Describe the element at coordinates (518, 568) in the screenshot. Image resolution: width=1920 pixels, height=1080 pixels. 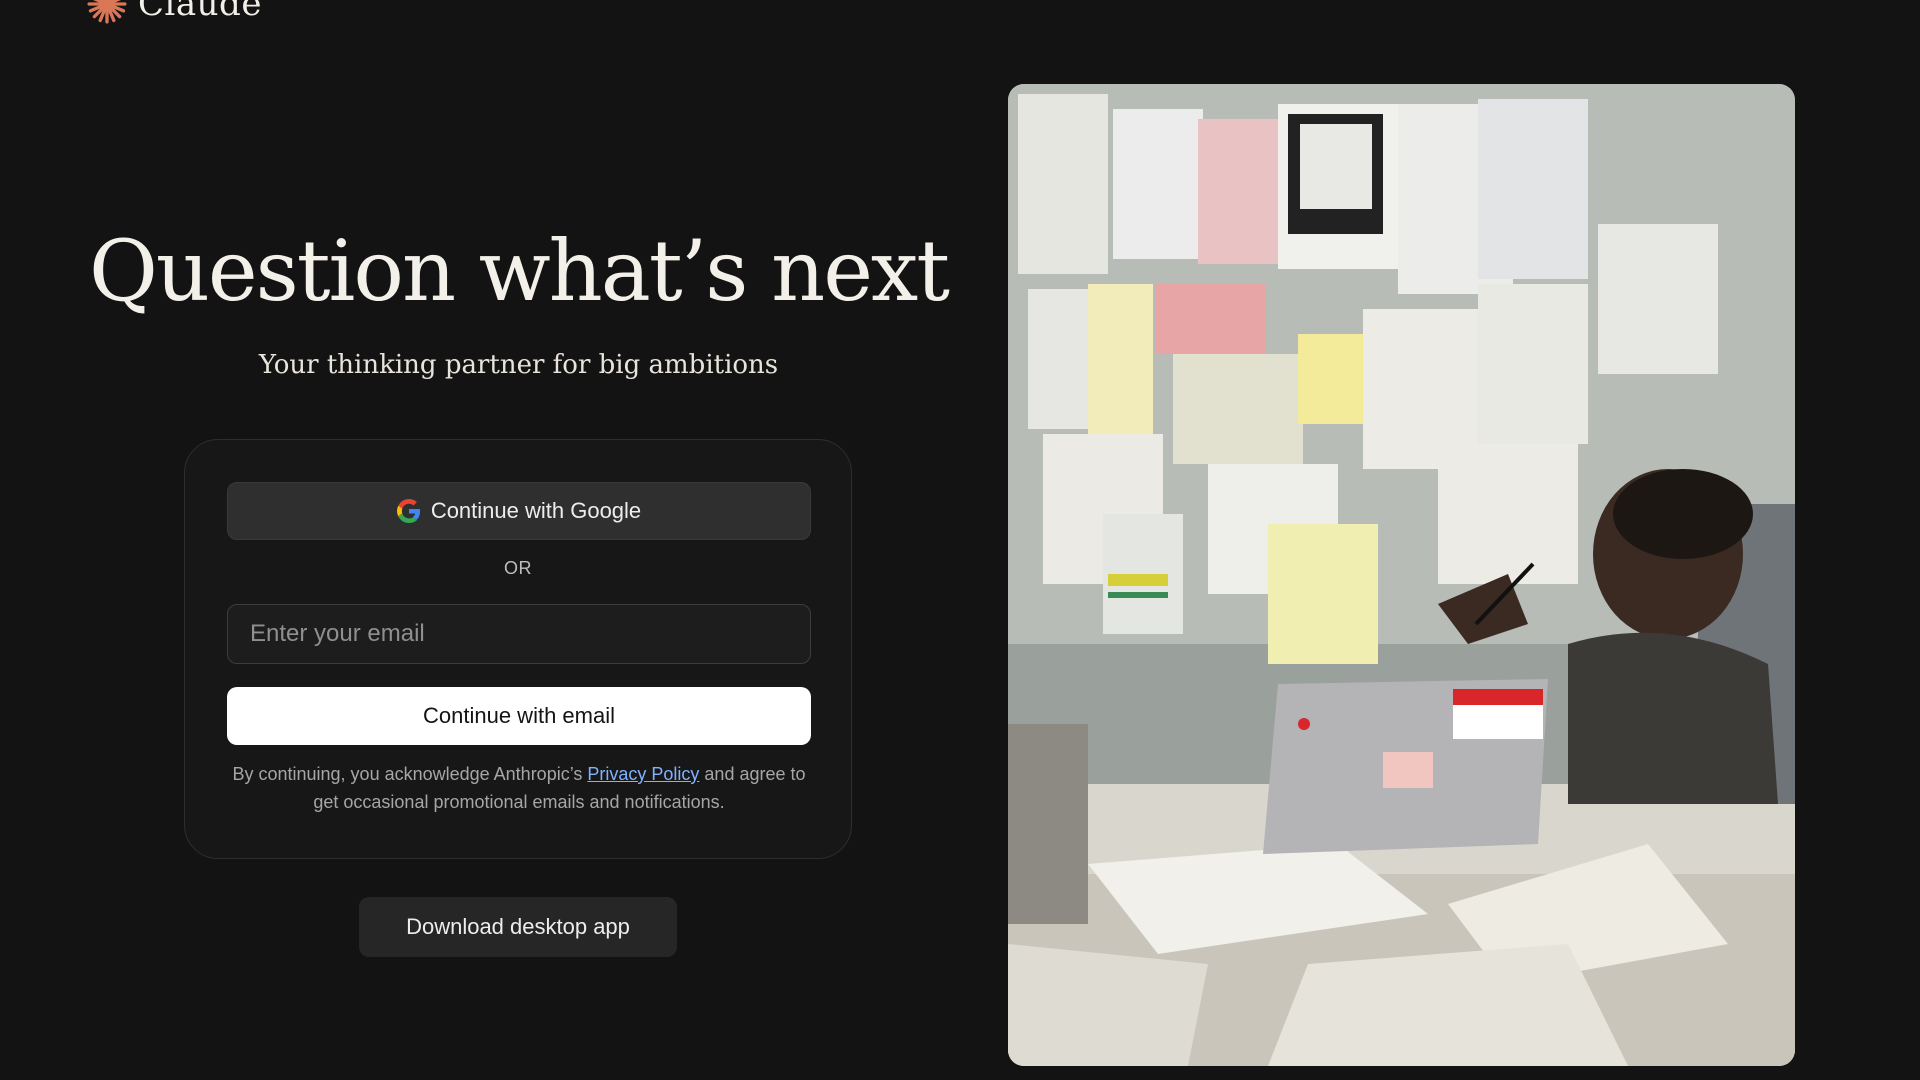
I see `or-divider: OR` at that location.